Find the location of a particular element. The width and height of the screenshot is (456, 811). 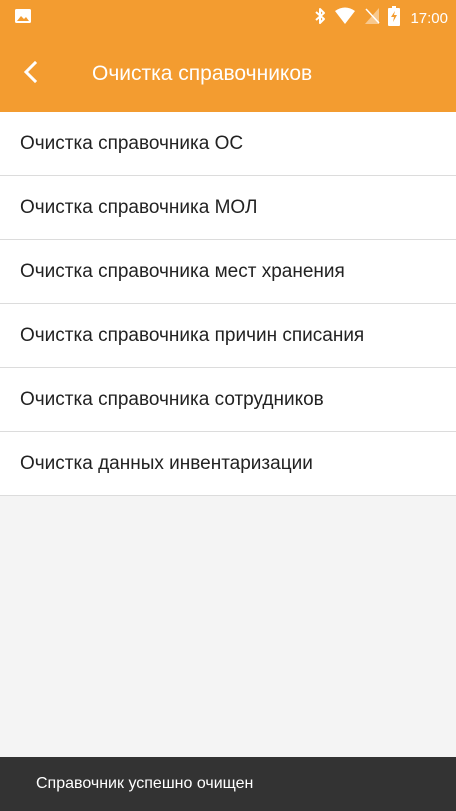

list-item-label: Очистка справочника МОЛ is located at coordinates (139, 207).